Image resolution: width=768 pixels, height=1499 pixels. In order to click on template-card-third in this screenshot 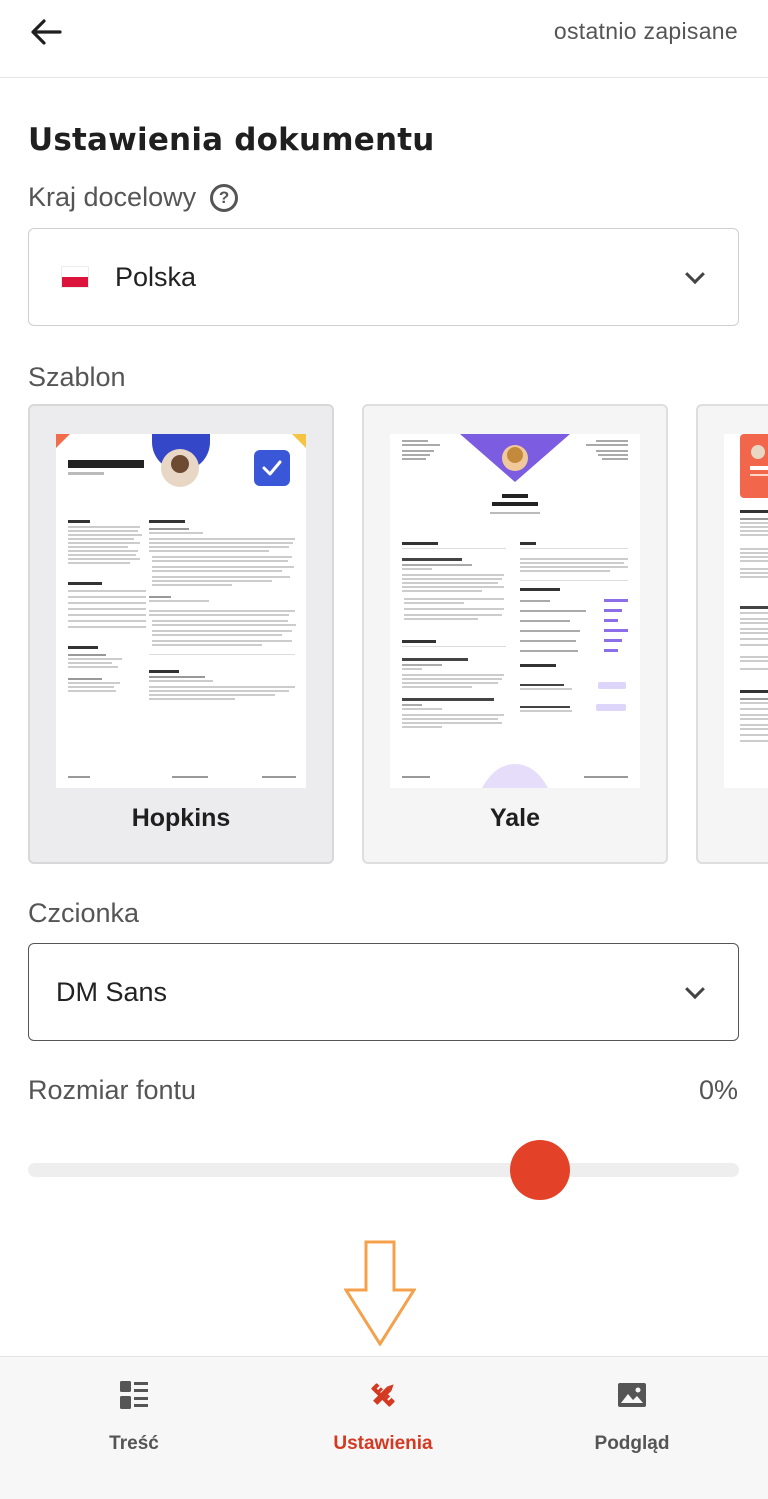, I will do `click(732, 634)`.